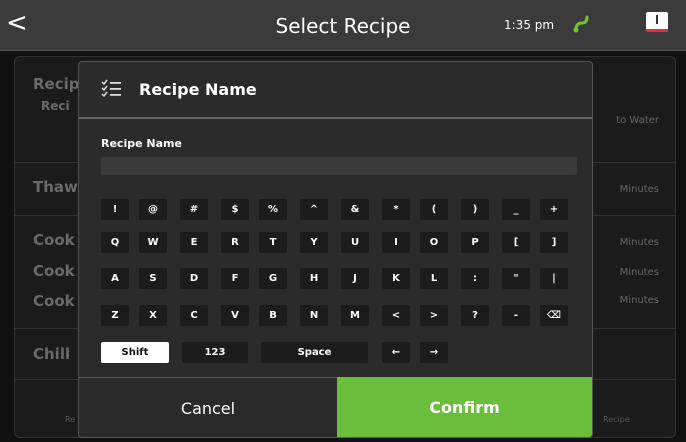 This screenshot has width=686, height=442. What do you see at coordinates (56, 84) in the screenshot?
I see `bg-row-label: Recip` at bounding box center [56, 84].